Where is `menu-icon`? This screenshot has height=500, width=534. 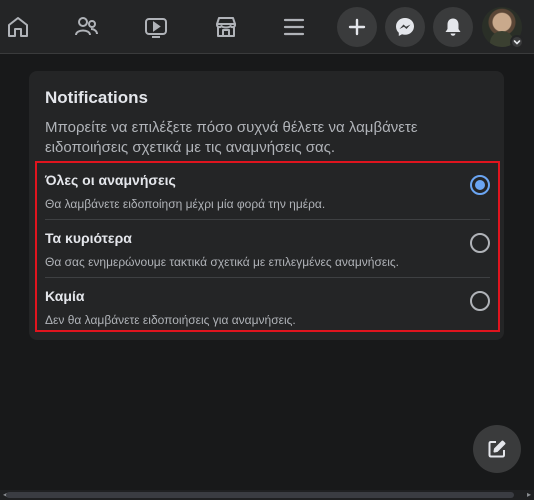 menu-icon is located at coordinates (294, 27).